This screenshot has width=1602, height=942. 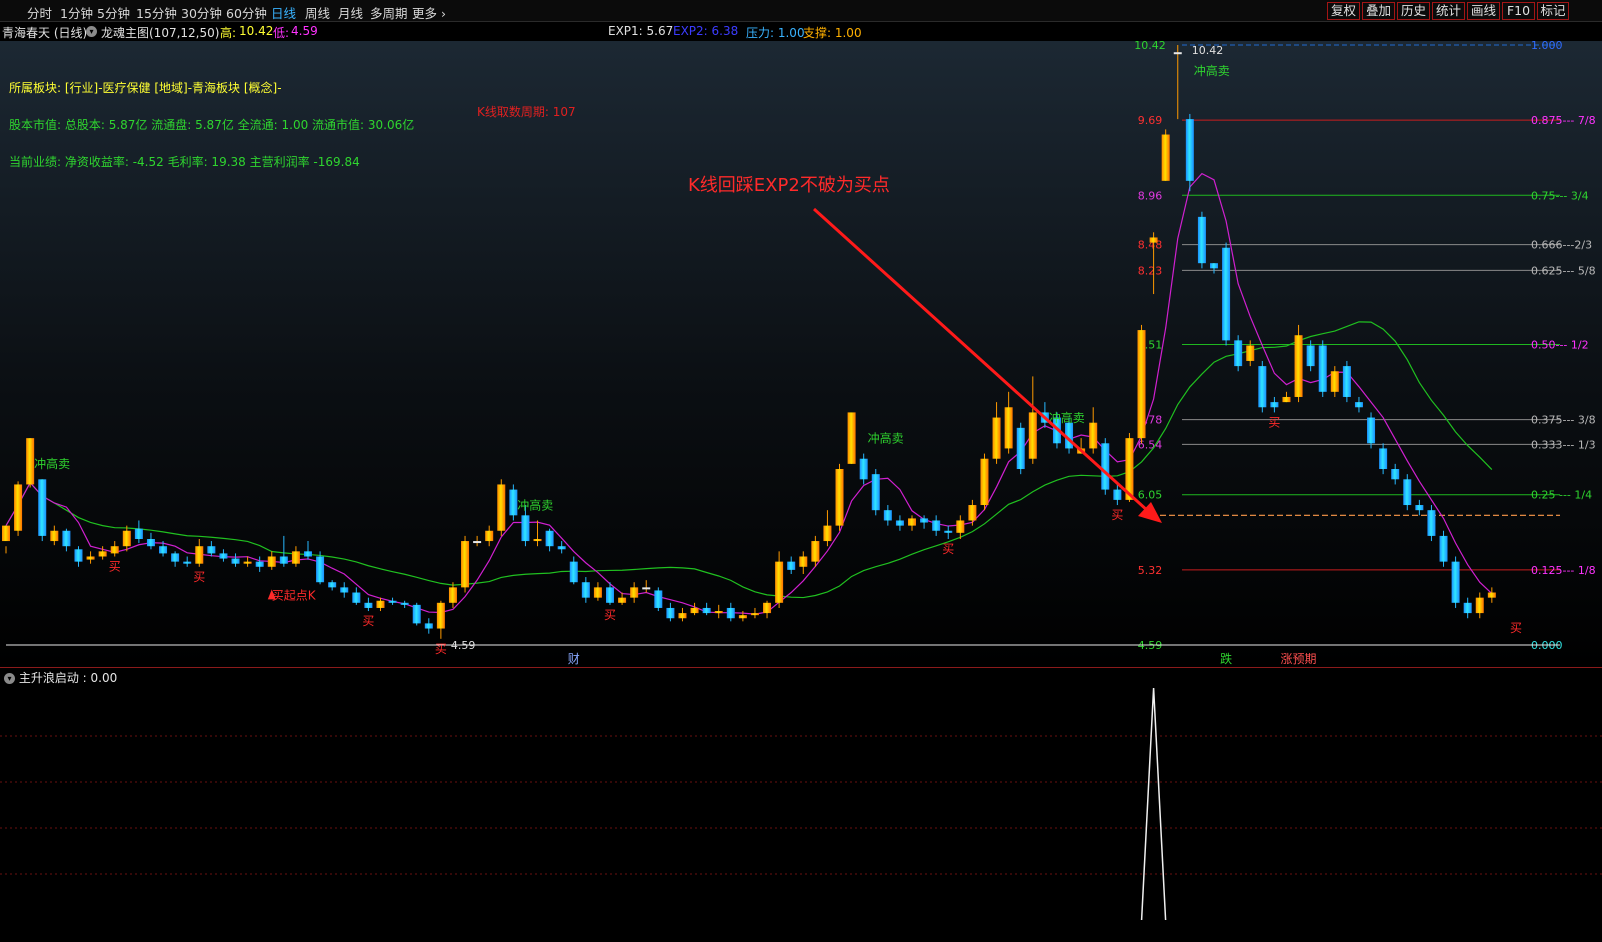 What do you see at coordinates (104, 678) in the screenshot?
I see `sub-indicator-value: 0.00` at bounding box center [104, 678].